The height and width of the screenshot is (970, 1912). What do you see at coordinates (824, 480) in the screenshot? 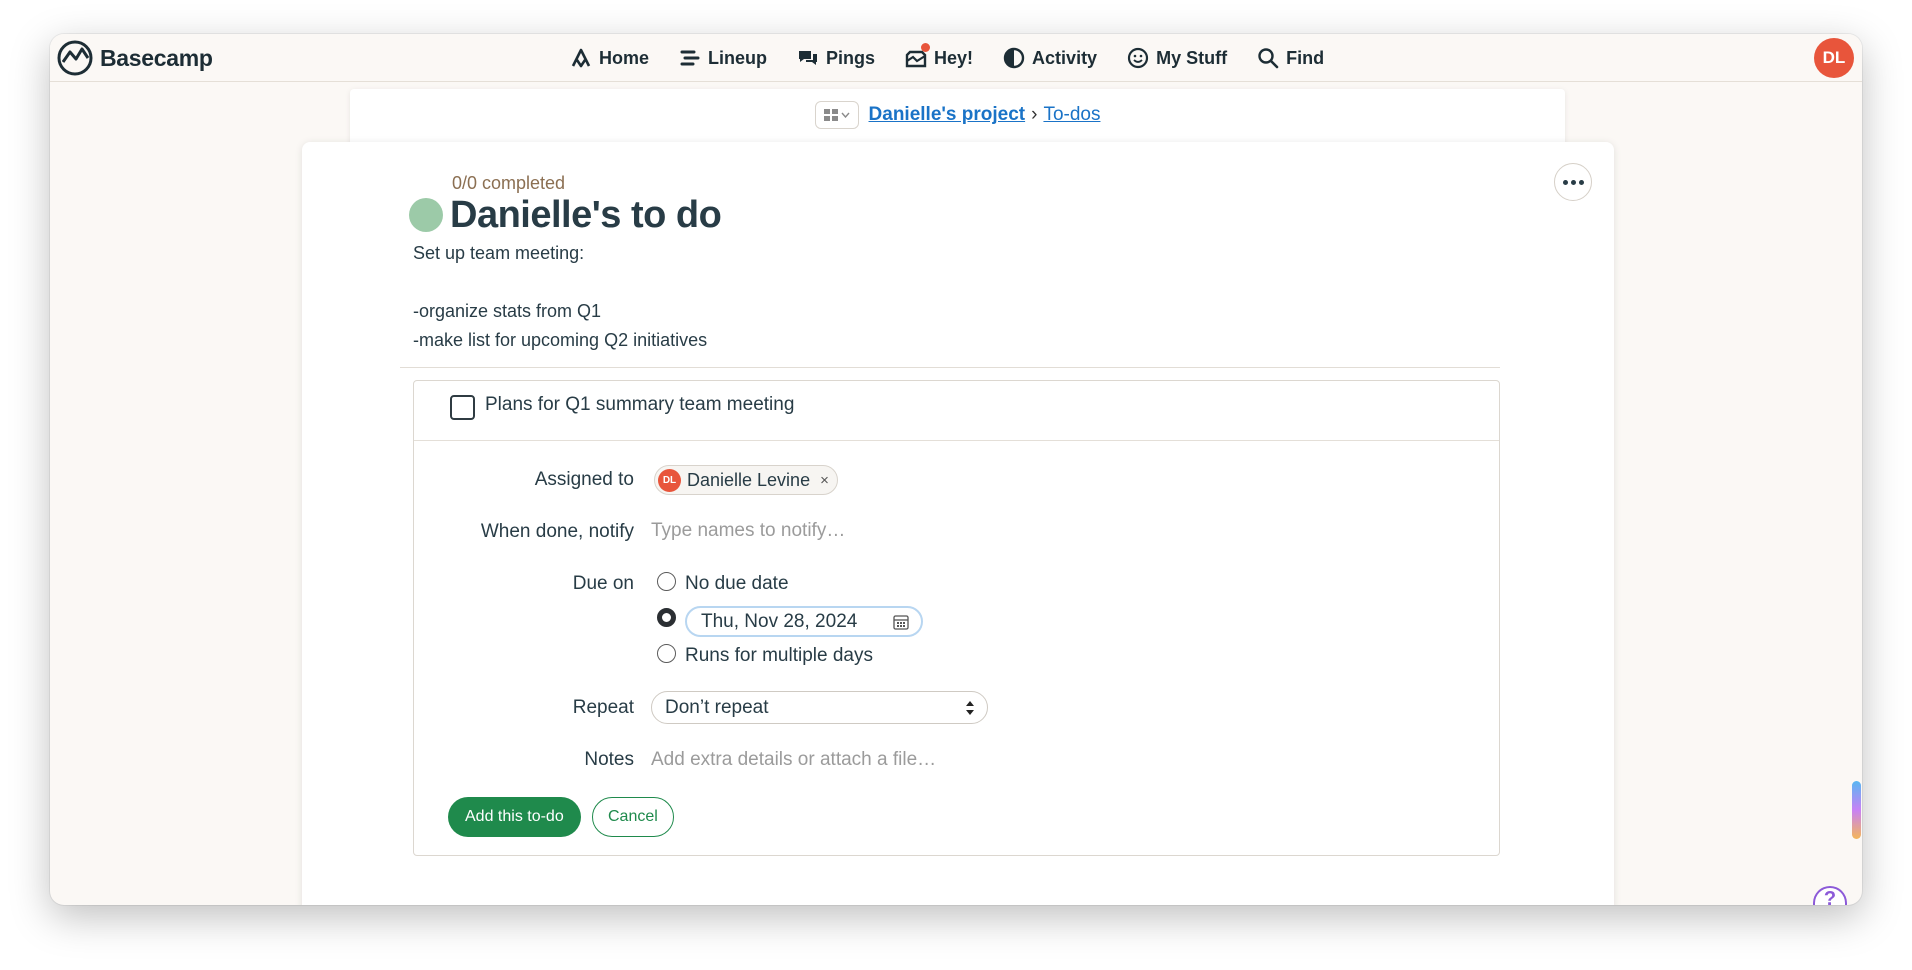
I see `remove-assignee-icon: ×` at bounding box center [824, 480].